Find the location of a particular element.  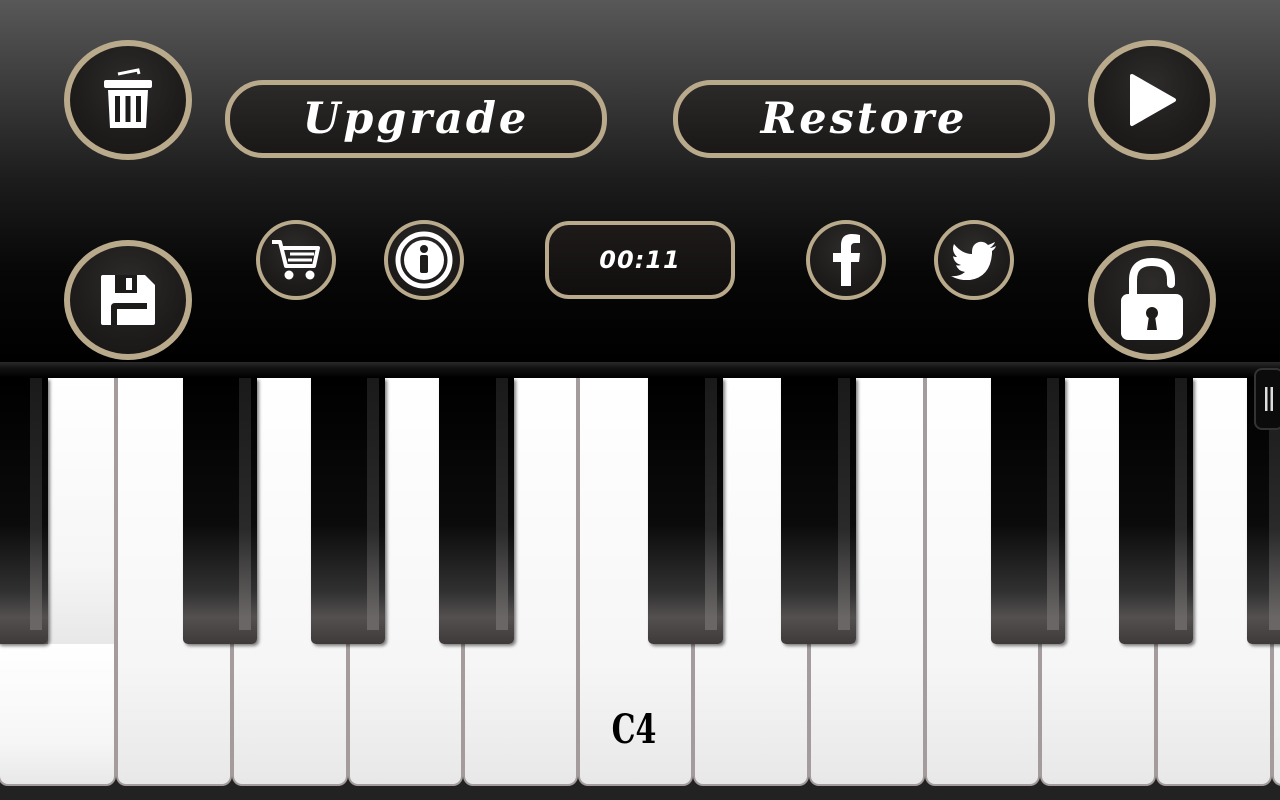

store-button is located at coordinates (296, 260).